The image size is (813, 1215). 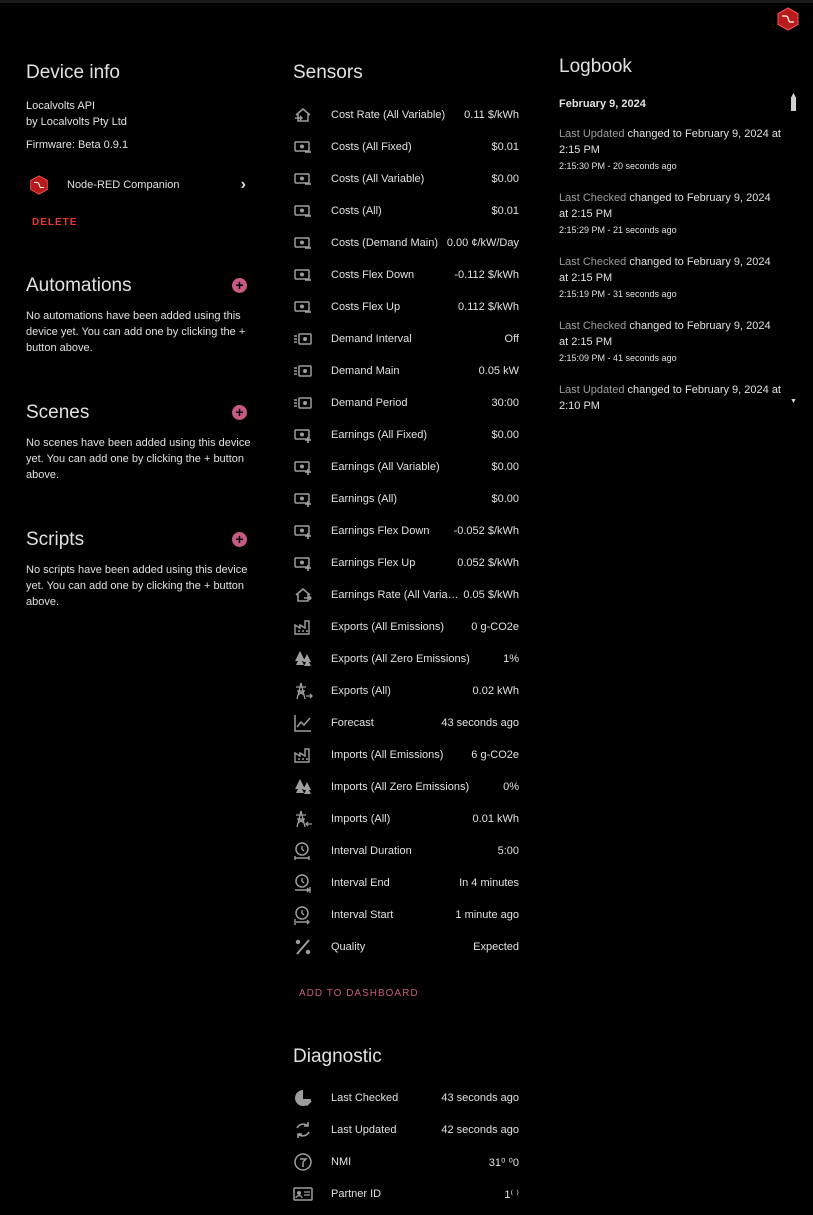 I want to click on entity-row: Costs Flex Down -0.112 $/kWh, so click(x=406, y=275).